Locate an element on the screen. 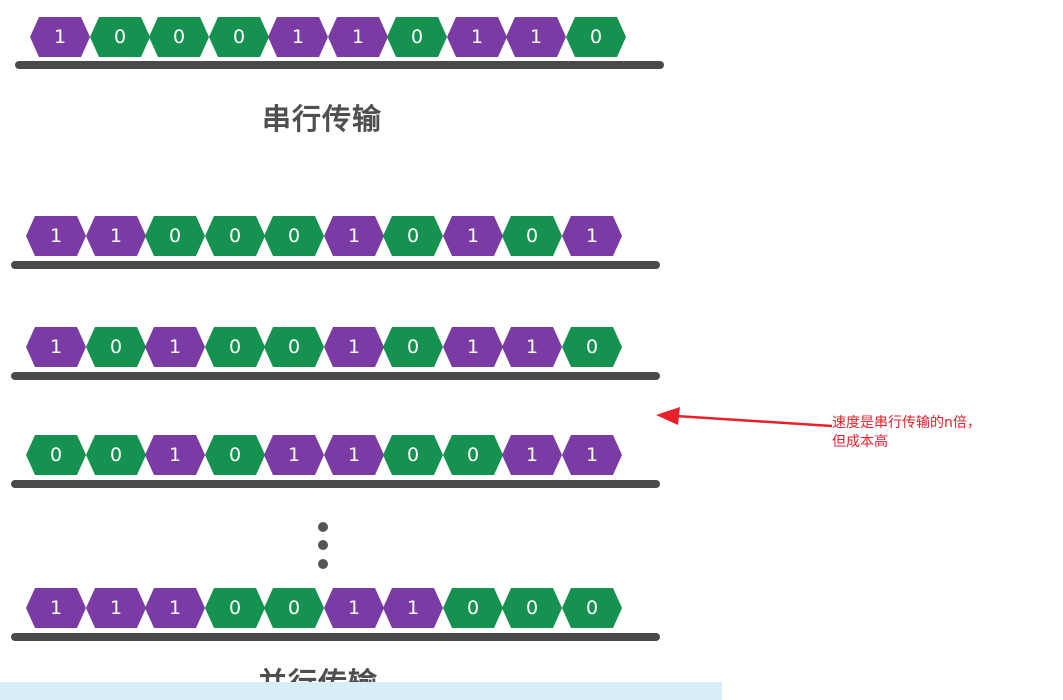 This screenshot has width=1063, height=700. parallel-bit-row: 1100010101 is located at coordinates (326, 236).